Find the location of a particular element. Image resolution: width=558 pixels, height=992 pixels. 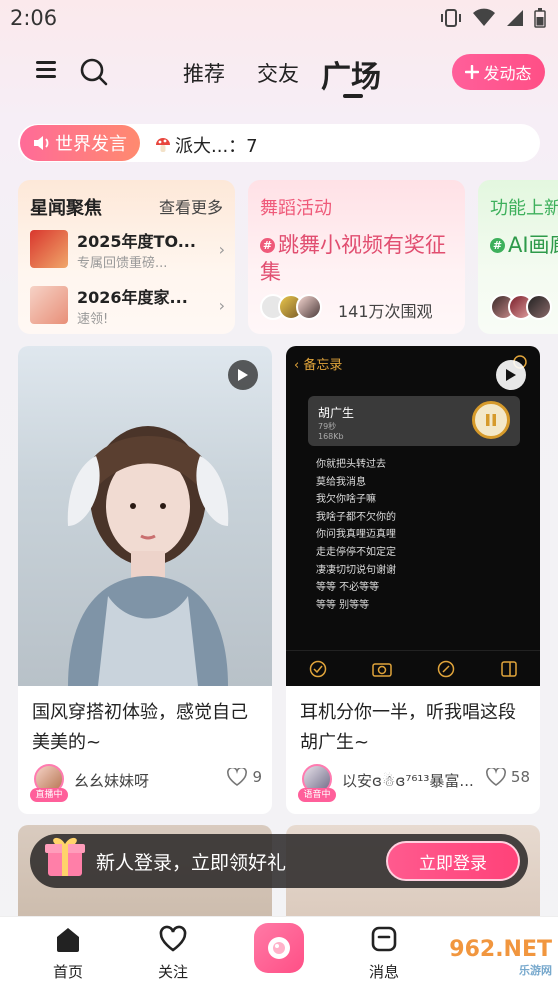

lyric-line: 你就把头转过去 is located at coordinates (351, 464).